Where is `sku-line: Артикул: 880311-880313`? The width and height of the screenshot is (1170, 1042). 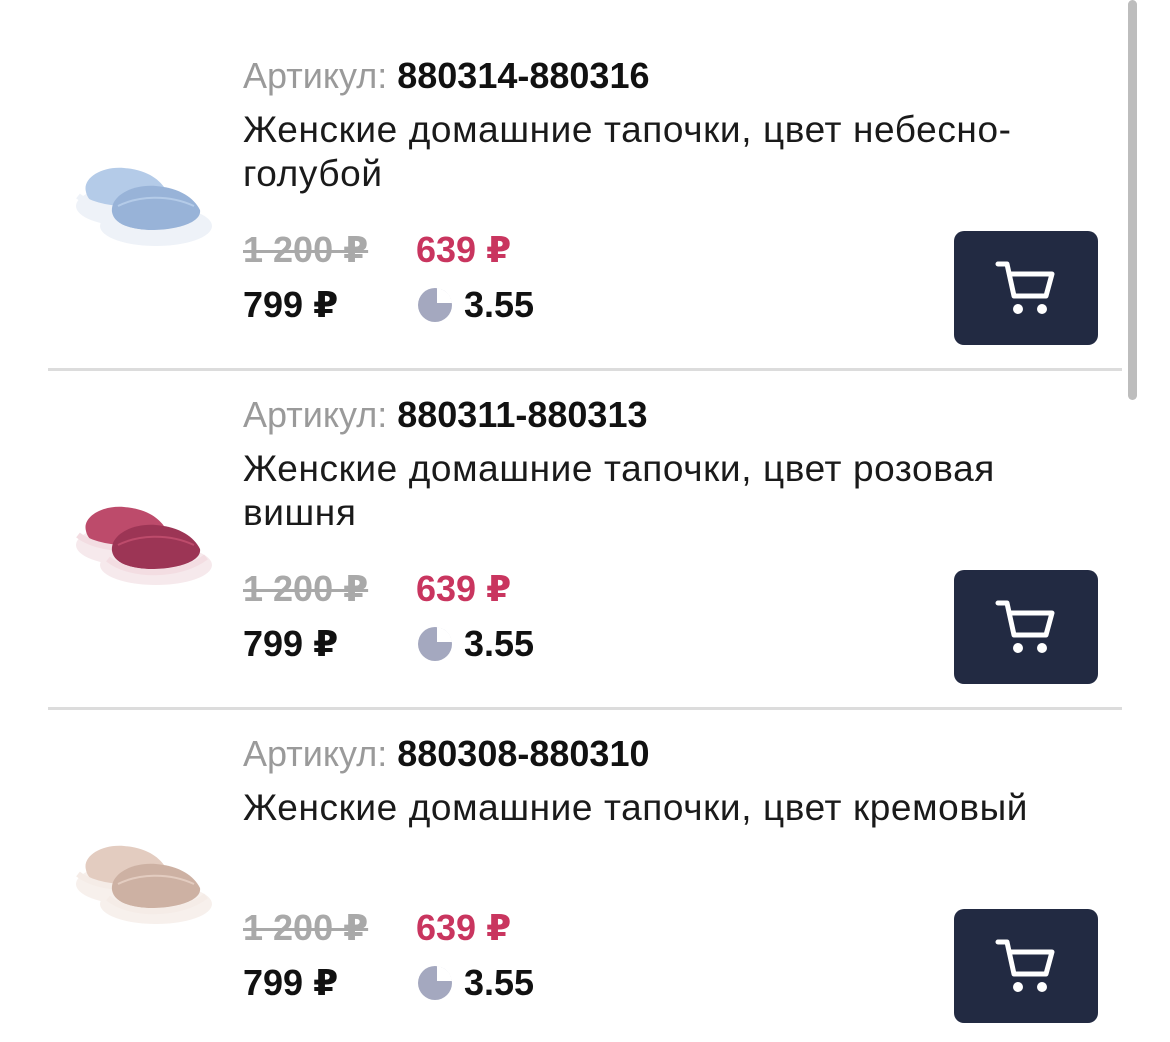
sku-line: Артикул: 880311-880313 is located at coordinates (445, 415).